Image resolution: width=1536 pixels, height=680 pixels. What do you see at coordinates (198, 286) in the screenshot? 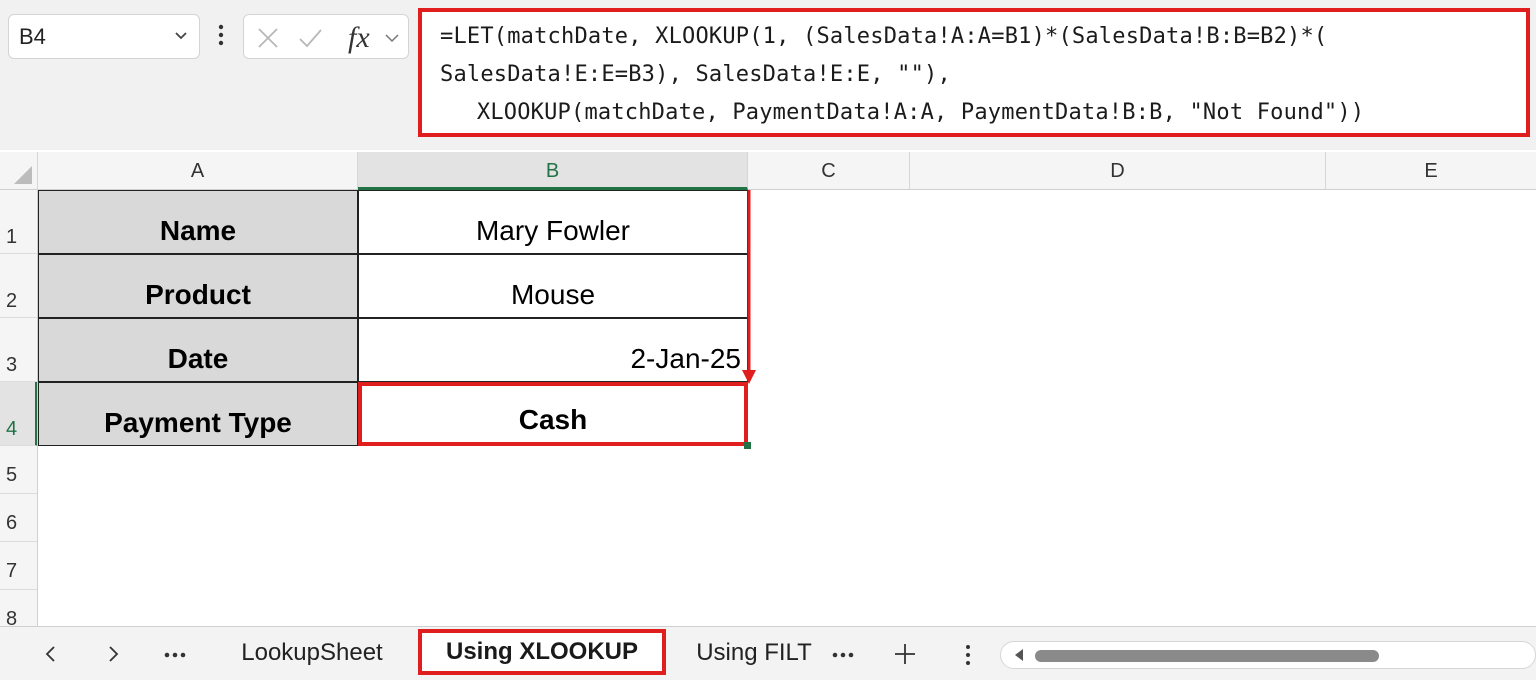
I see `cell-a2: Product` at bounding box center [198, 286].